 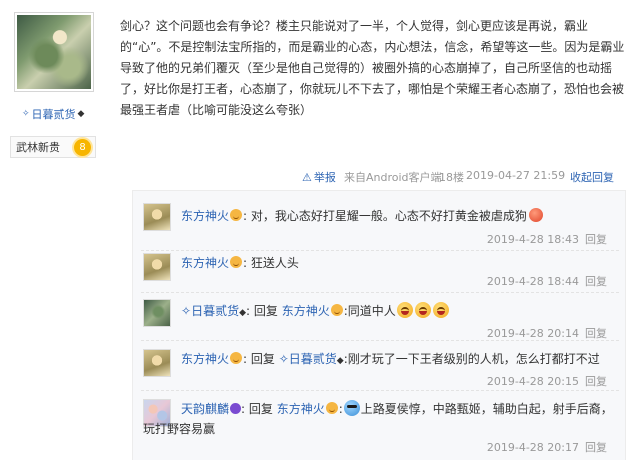 What do you see at coordinates (324, 177) in the screenshot?
I see `report-label: 举报` at bounding box center [324, 177].